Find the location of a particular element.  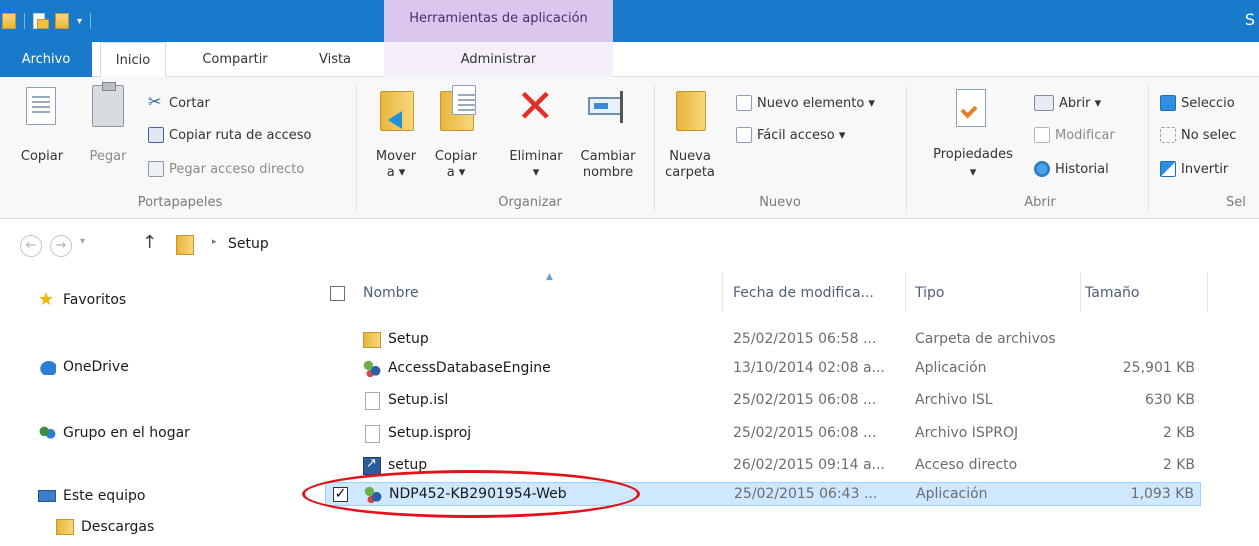

paste-shortcut-icon is located at coordinates (156, 169).